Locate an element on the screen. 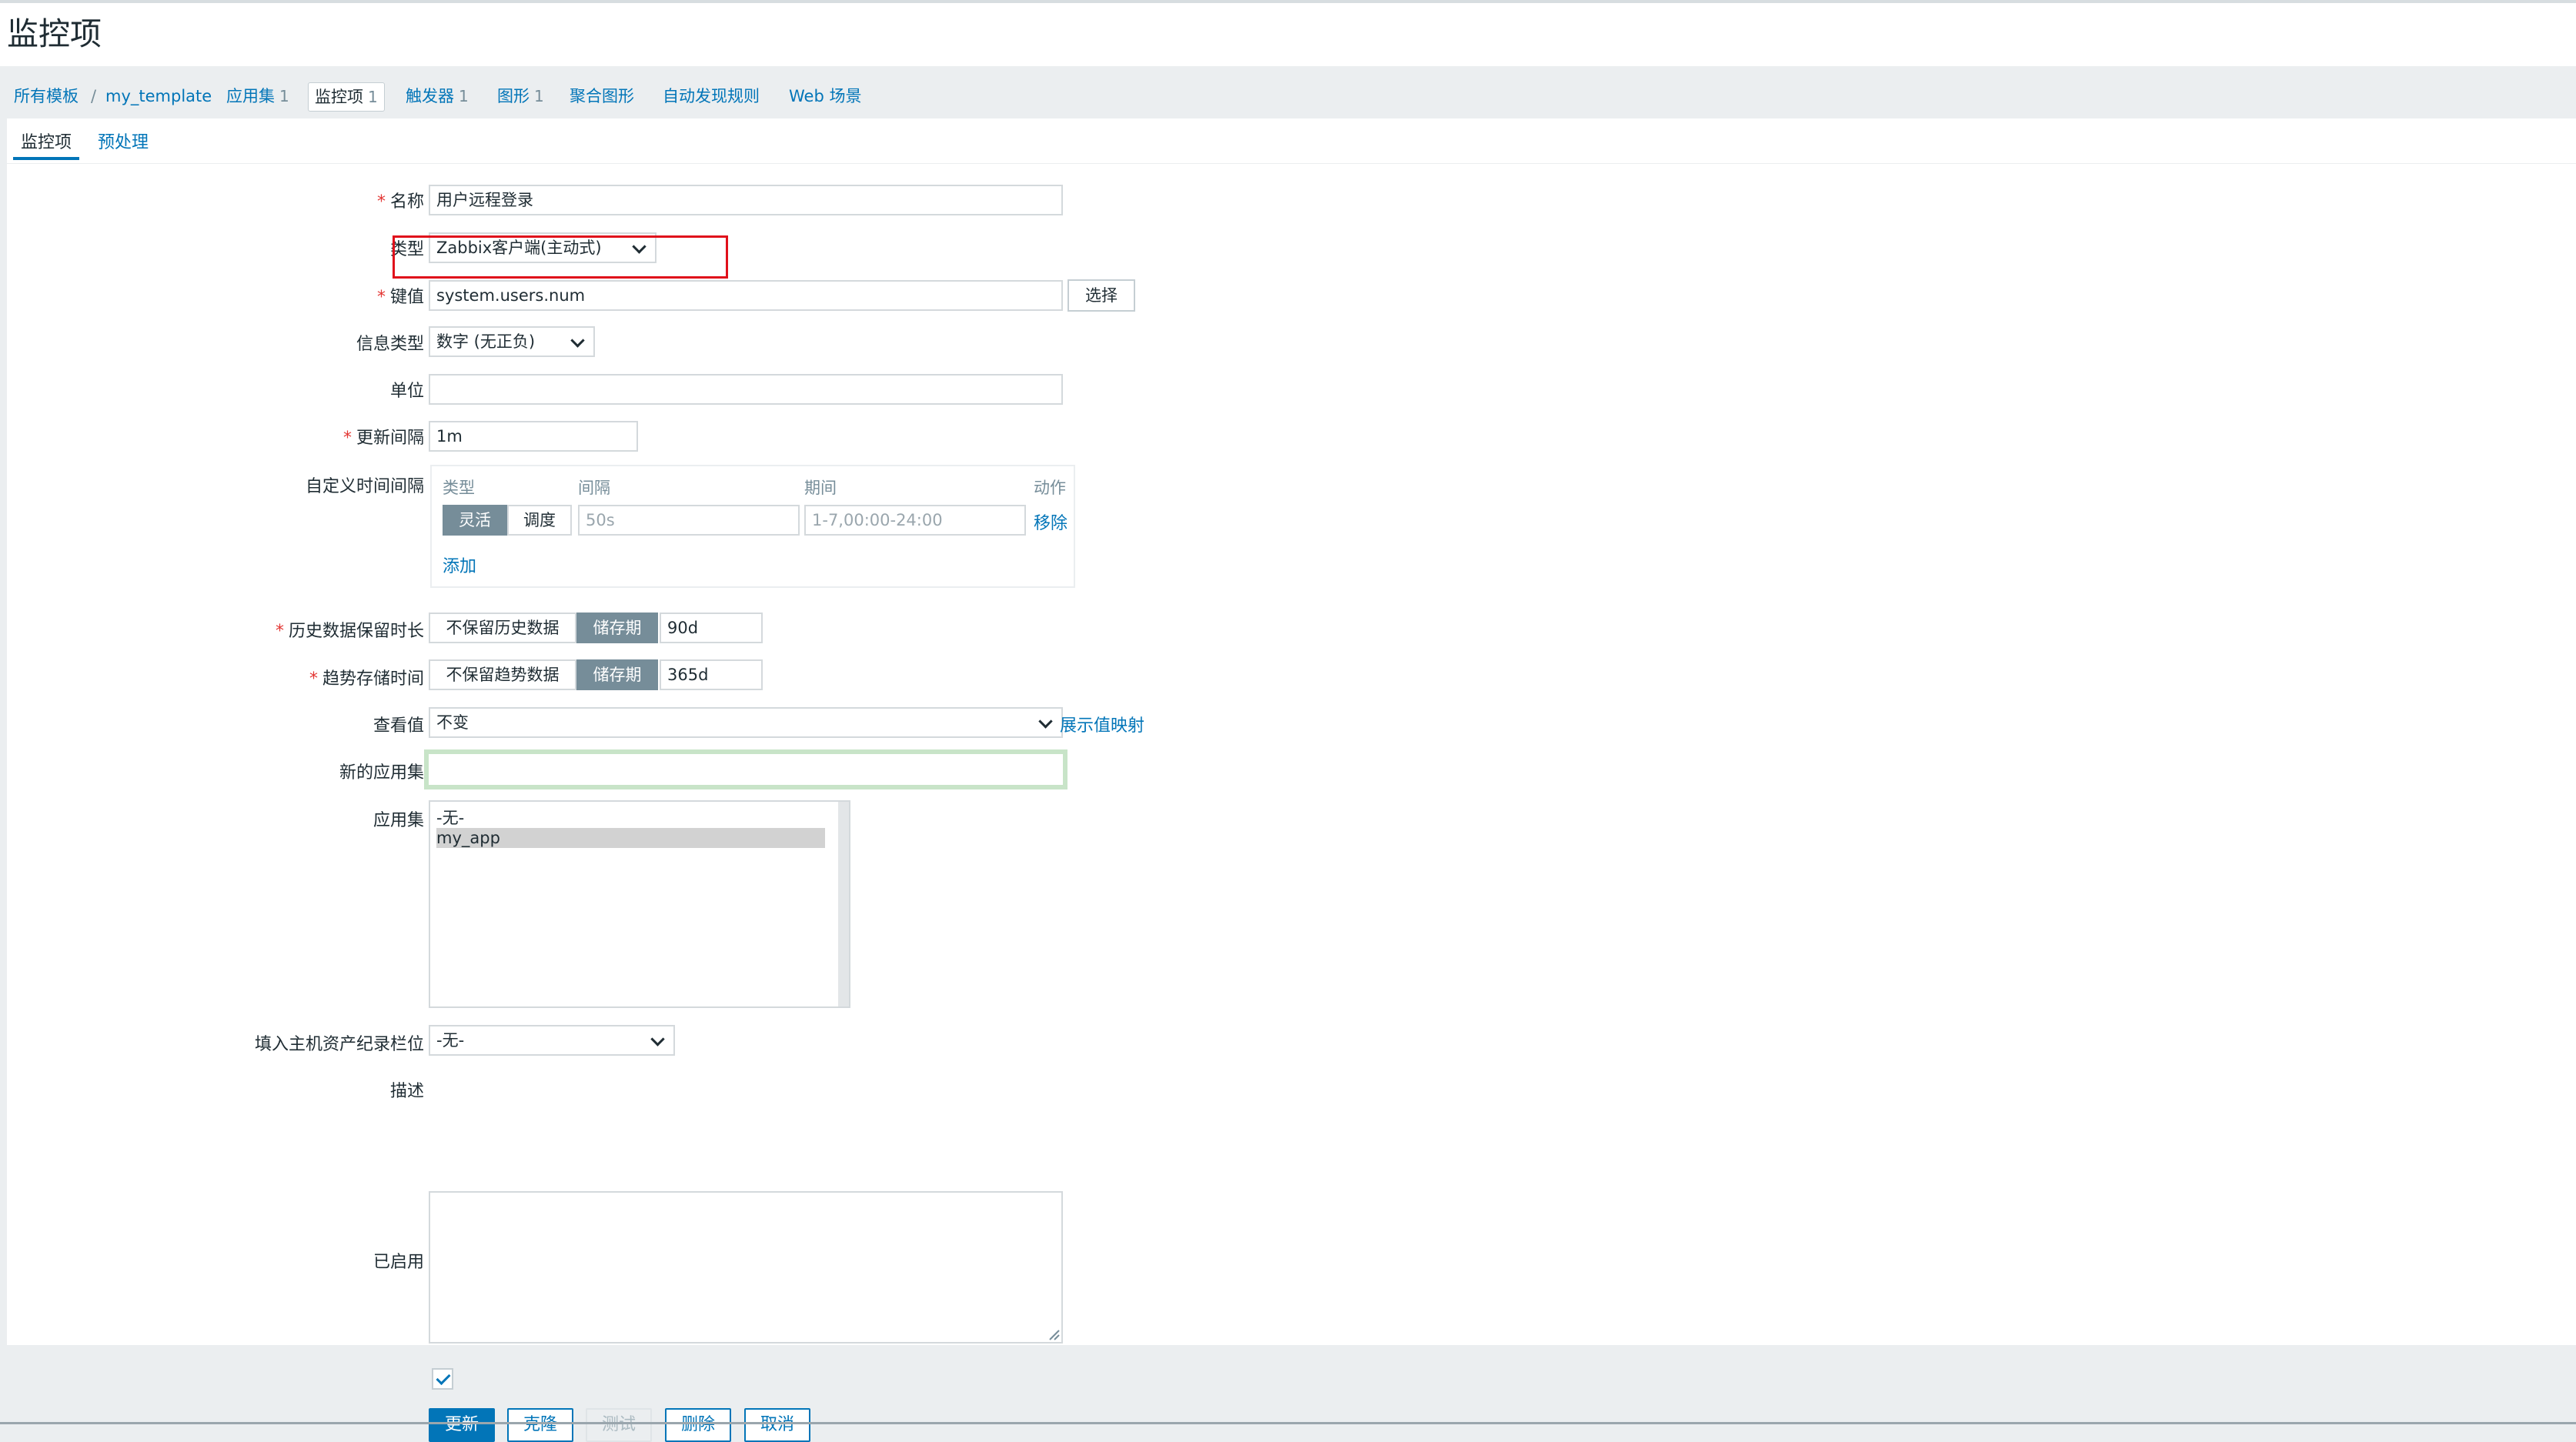 The width and height of the screenshot is (2576, 1442). application-option-none: -无- is located at coordinates (450, 818).